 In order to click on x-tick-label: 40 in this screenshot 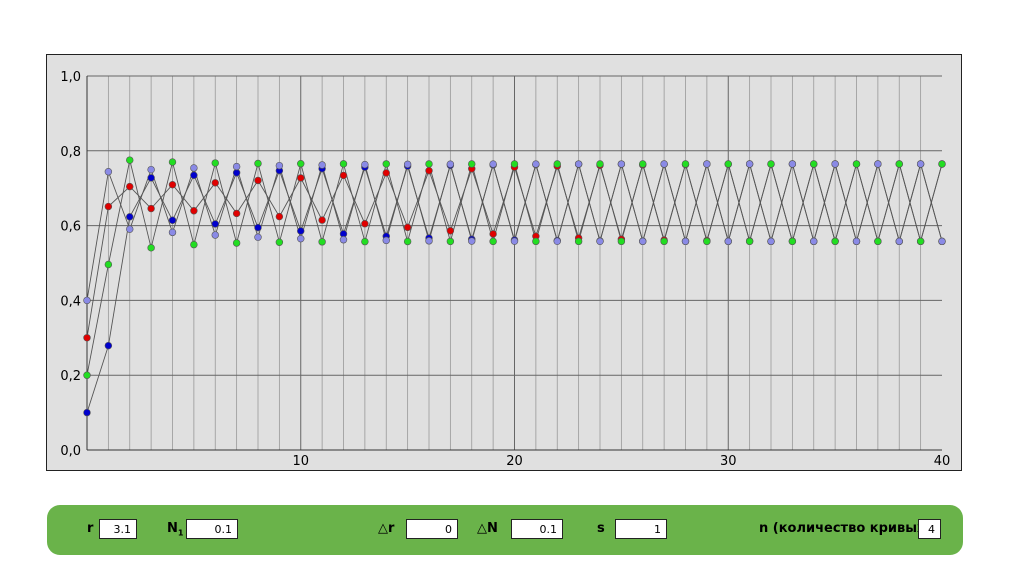, I will do `click(942, 461)`.